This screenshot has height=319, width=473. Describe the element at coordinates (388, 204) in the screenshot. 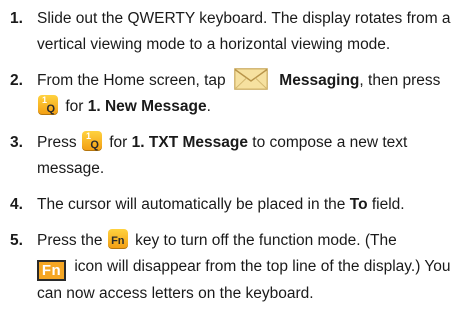

I see `step-4-post: field.` at that location.